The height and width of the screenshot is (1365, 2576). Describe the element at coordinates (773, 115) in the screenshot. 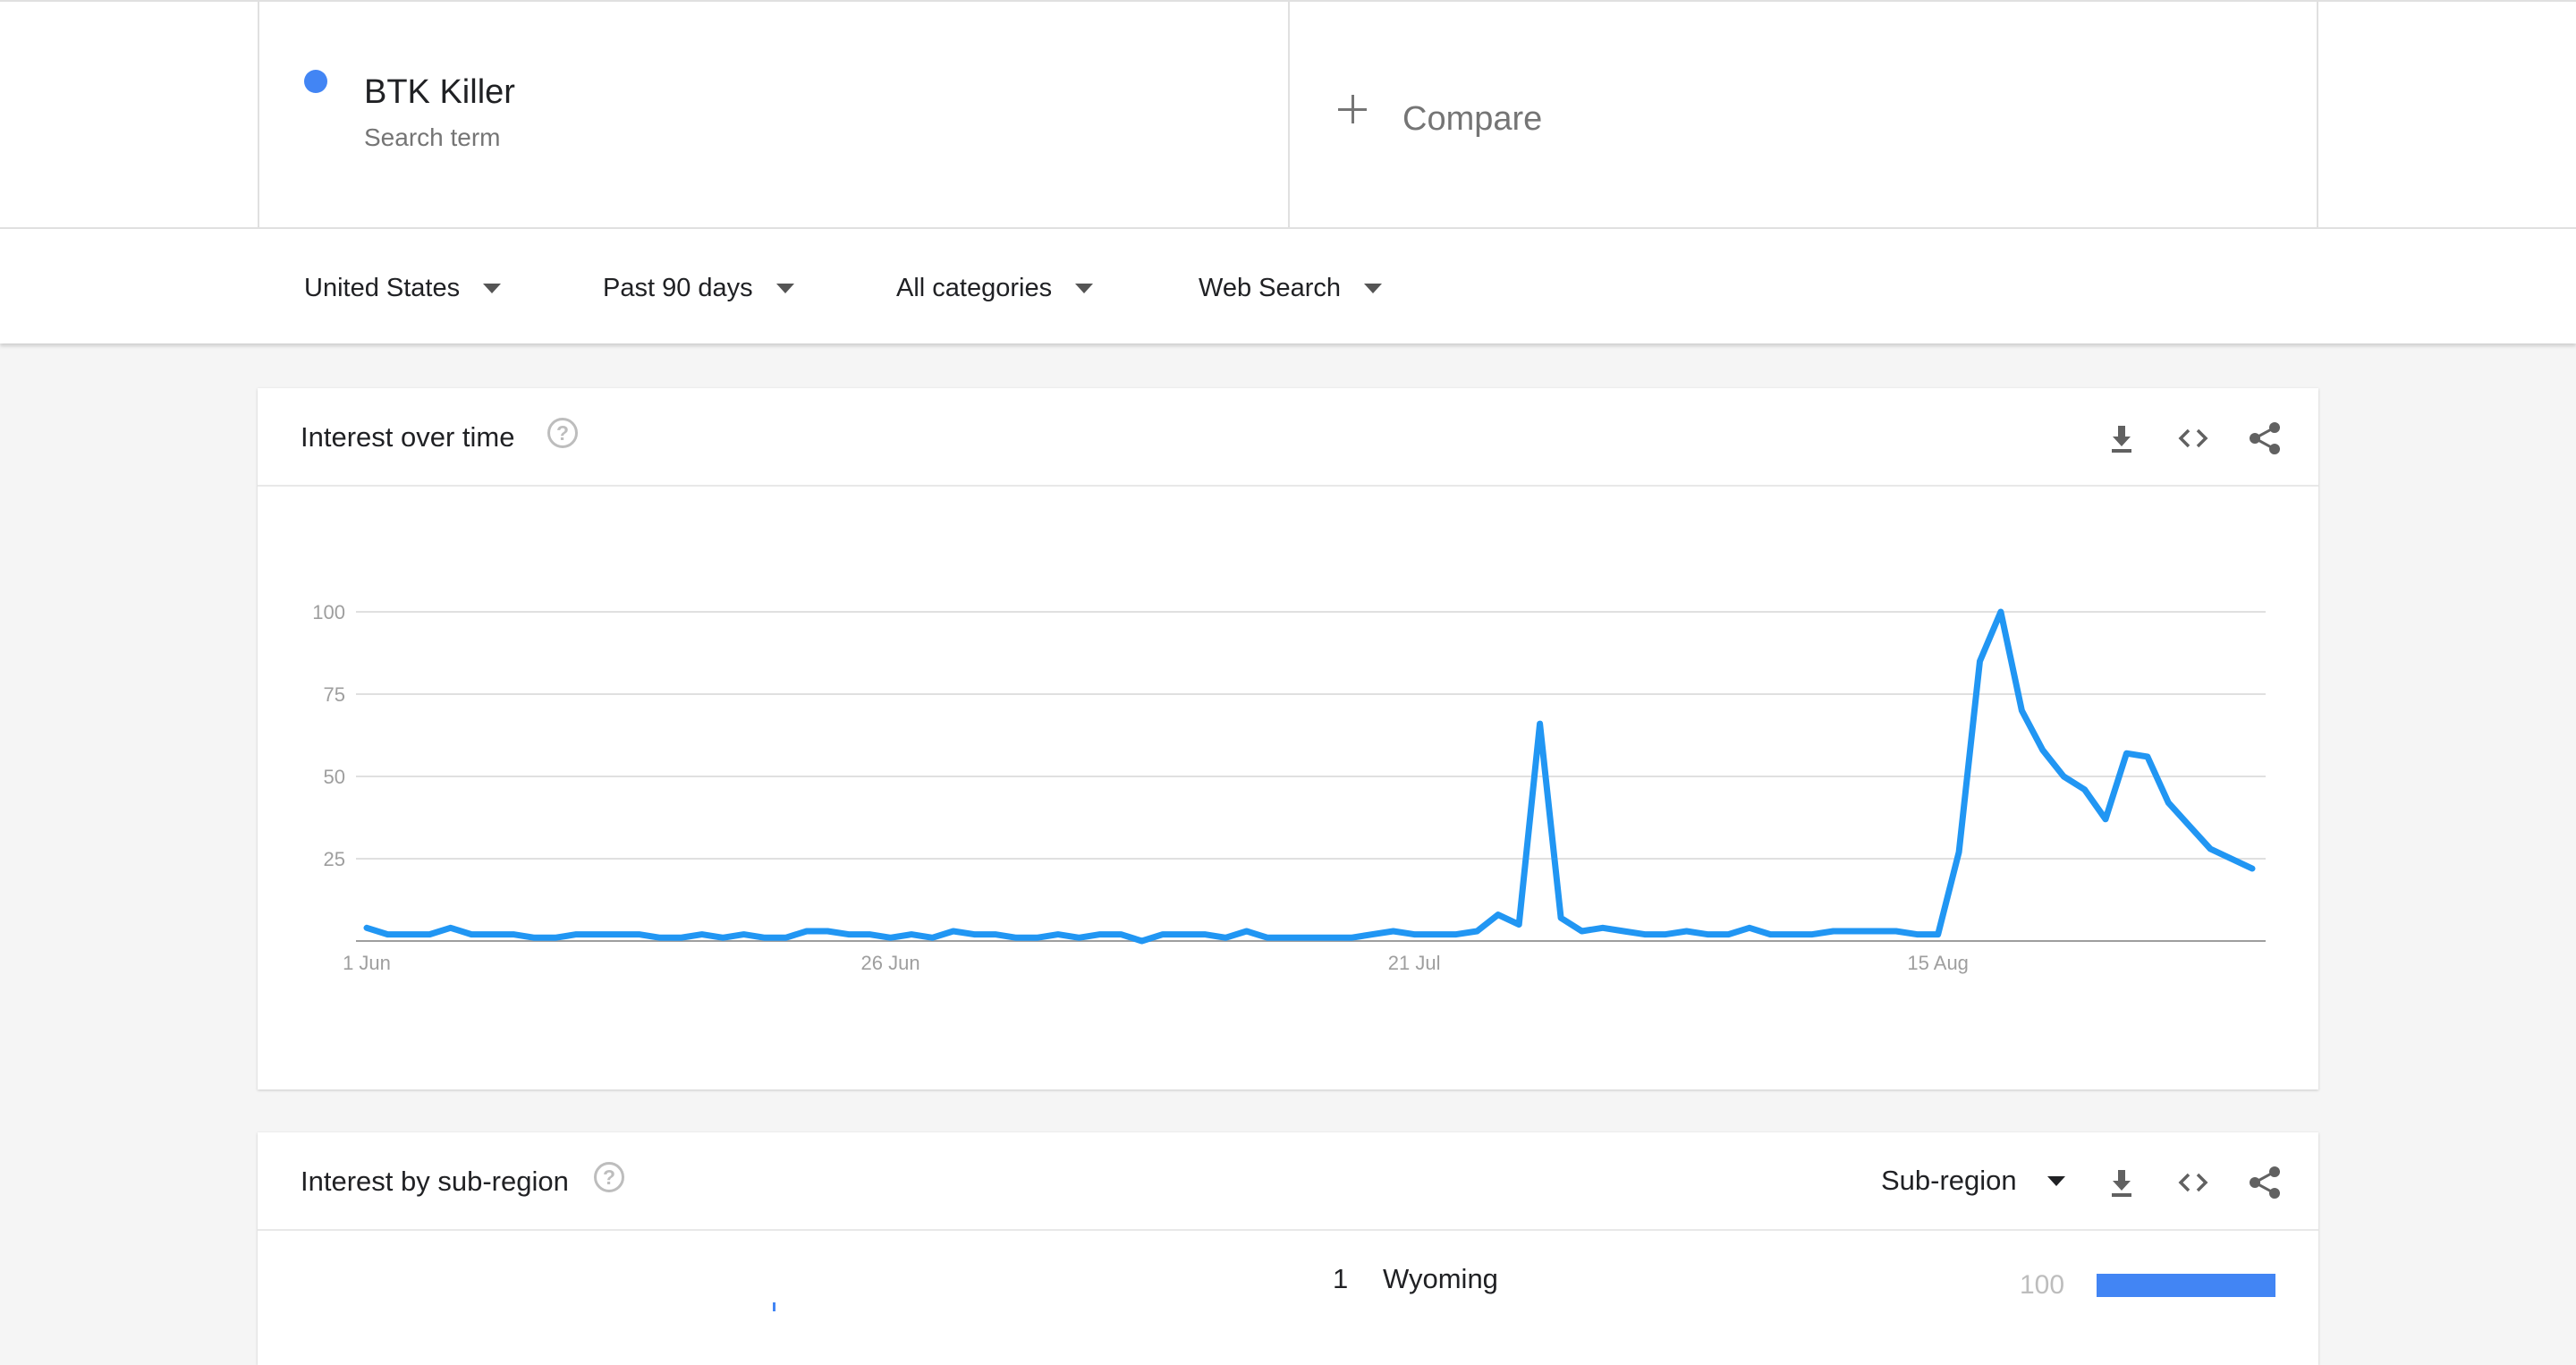

I see `search-term-card: BTK Killer Search term` at that location.